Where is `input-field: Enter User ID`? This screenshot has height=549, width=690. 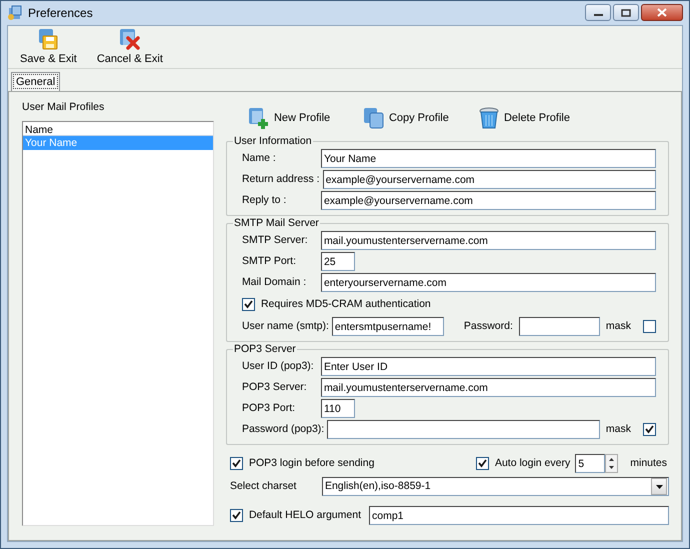 input-field: Enter User ID is located at coordinates (488, 366).